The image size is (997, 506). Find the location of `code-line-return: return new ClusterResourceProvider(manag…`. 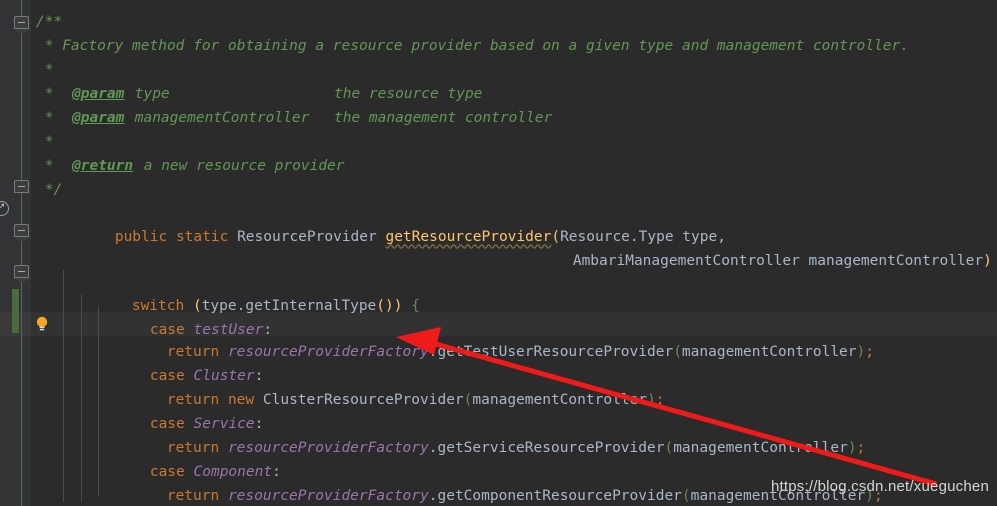

code-line-return: return new ClusterResourceProvider(manag… is located at coordinates (498, 385).